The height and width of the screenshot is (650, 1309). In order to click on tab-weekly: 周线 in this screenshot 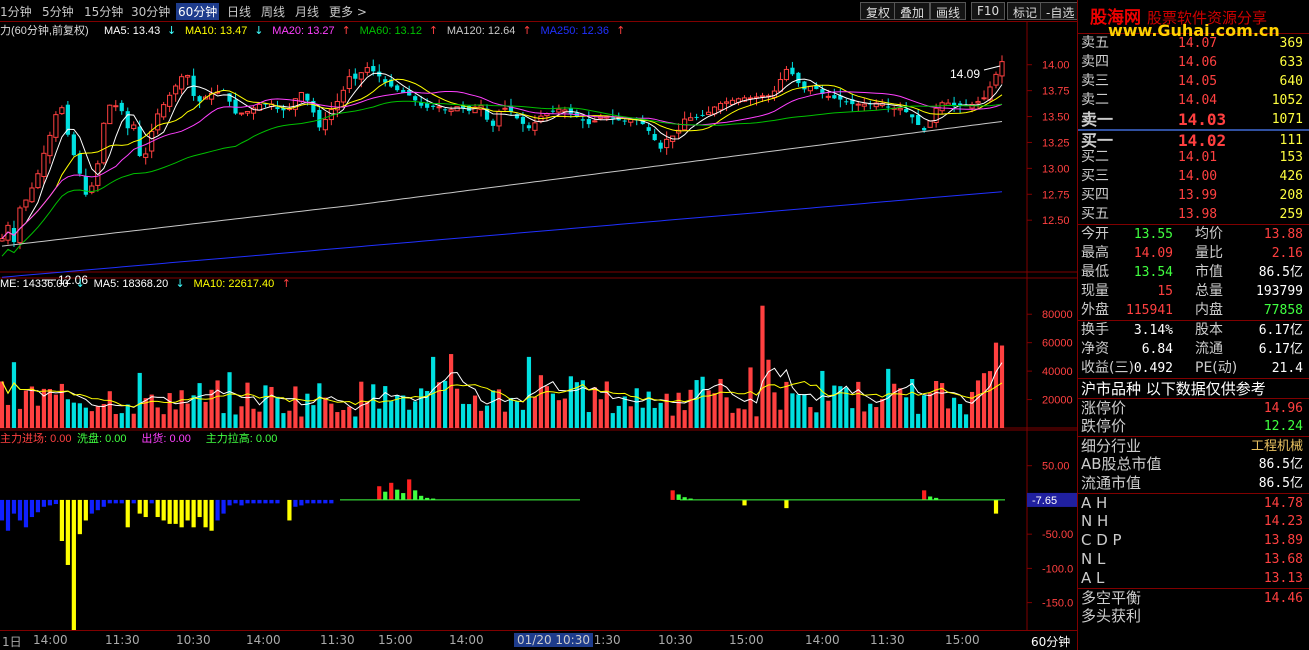, I will do `click(273, 11)`.